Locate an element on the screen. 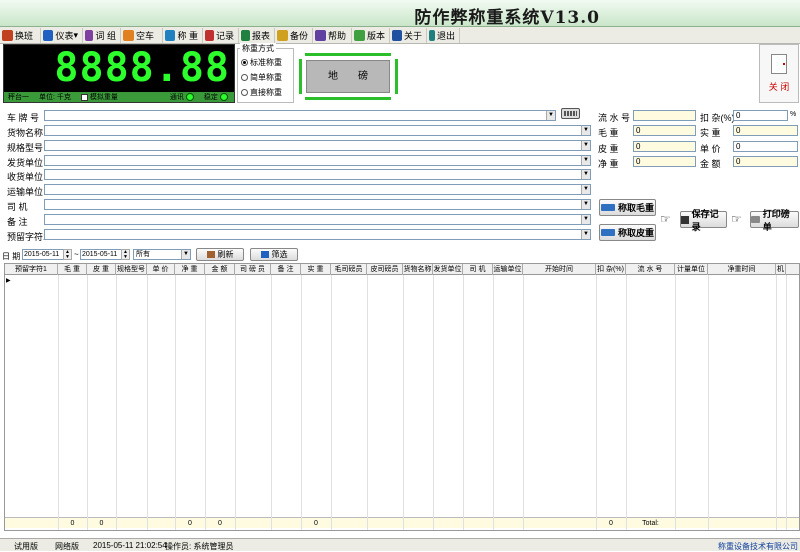 The height and width of the screenshot is (552, 800). weigh-tare-button: 称取皮重 is located at coordinates (627, 232).